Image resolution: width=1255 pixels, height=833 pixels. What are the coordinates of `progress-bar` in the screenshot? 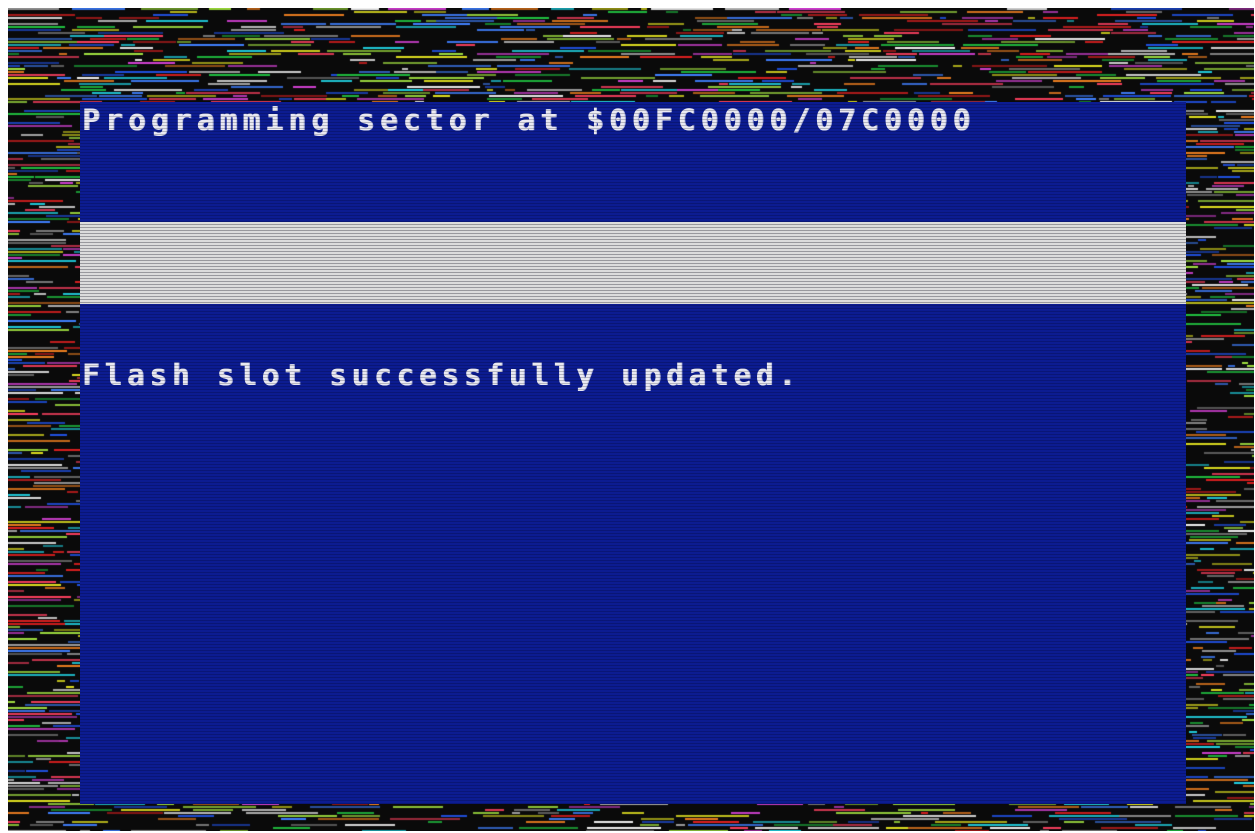 It's located at (633, 263).